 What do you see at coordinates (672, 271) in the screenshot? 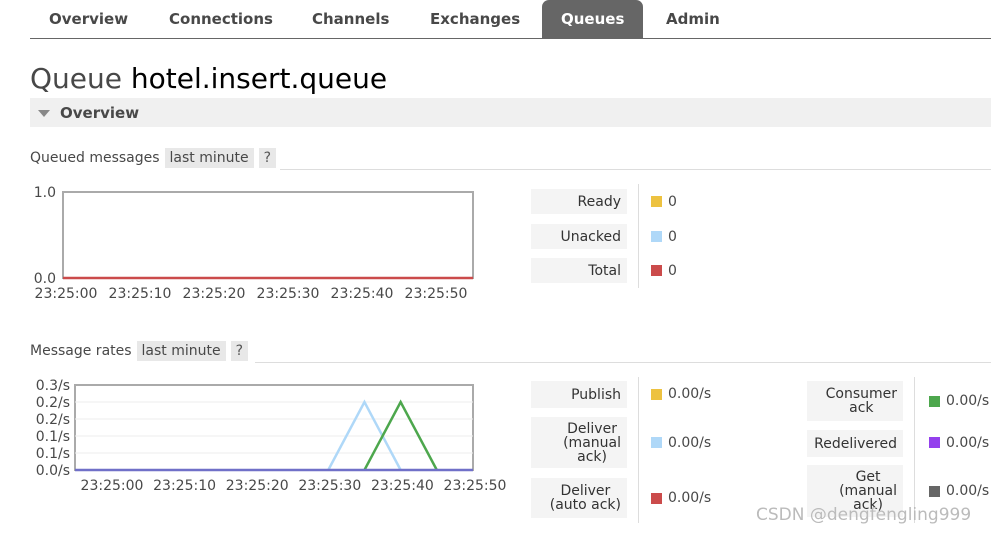
I see `total-value: 0` at bounding box center [672, 271].